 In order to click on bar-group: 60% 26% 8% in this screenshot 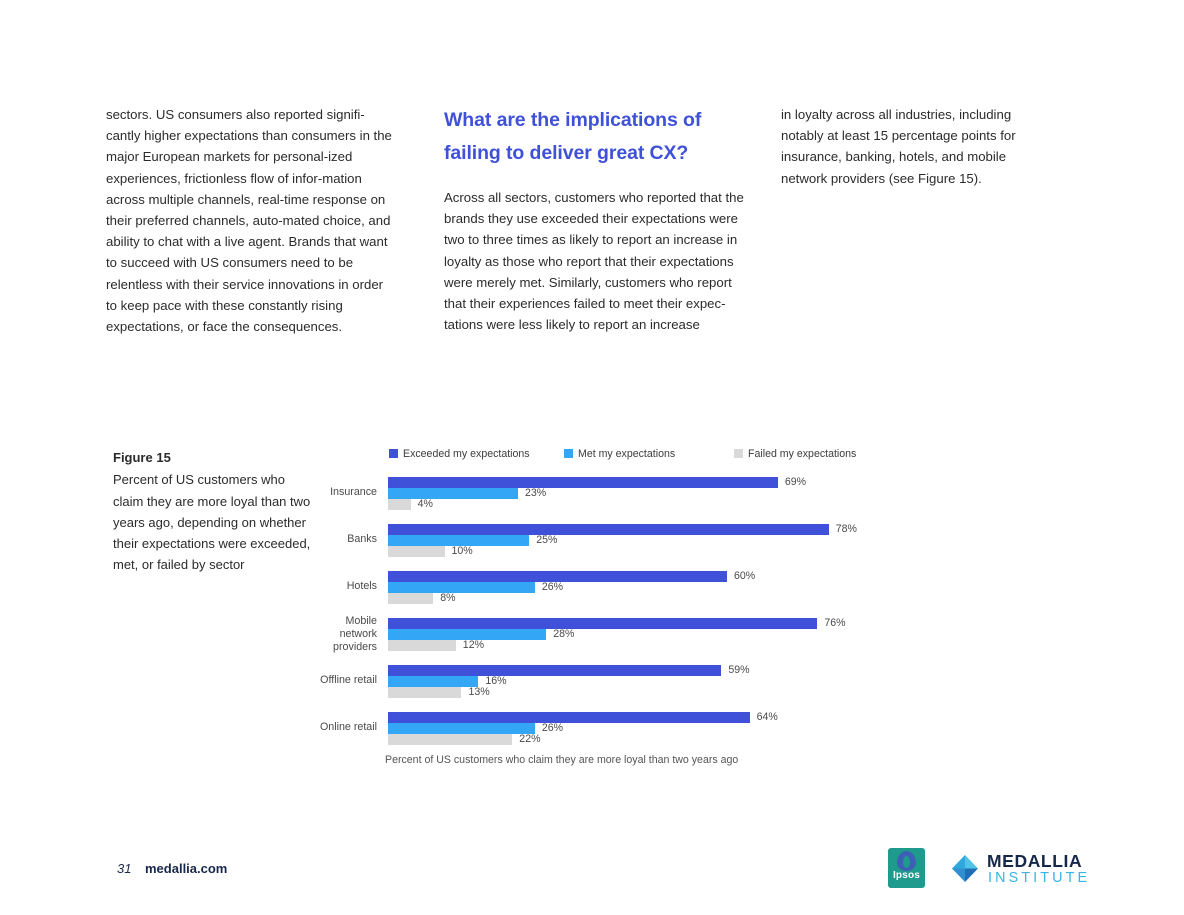, I will do `click(724, 587)`.